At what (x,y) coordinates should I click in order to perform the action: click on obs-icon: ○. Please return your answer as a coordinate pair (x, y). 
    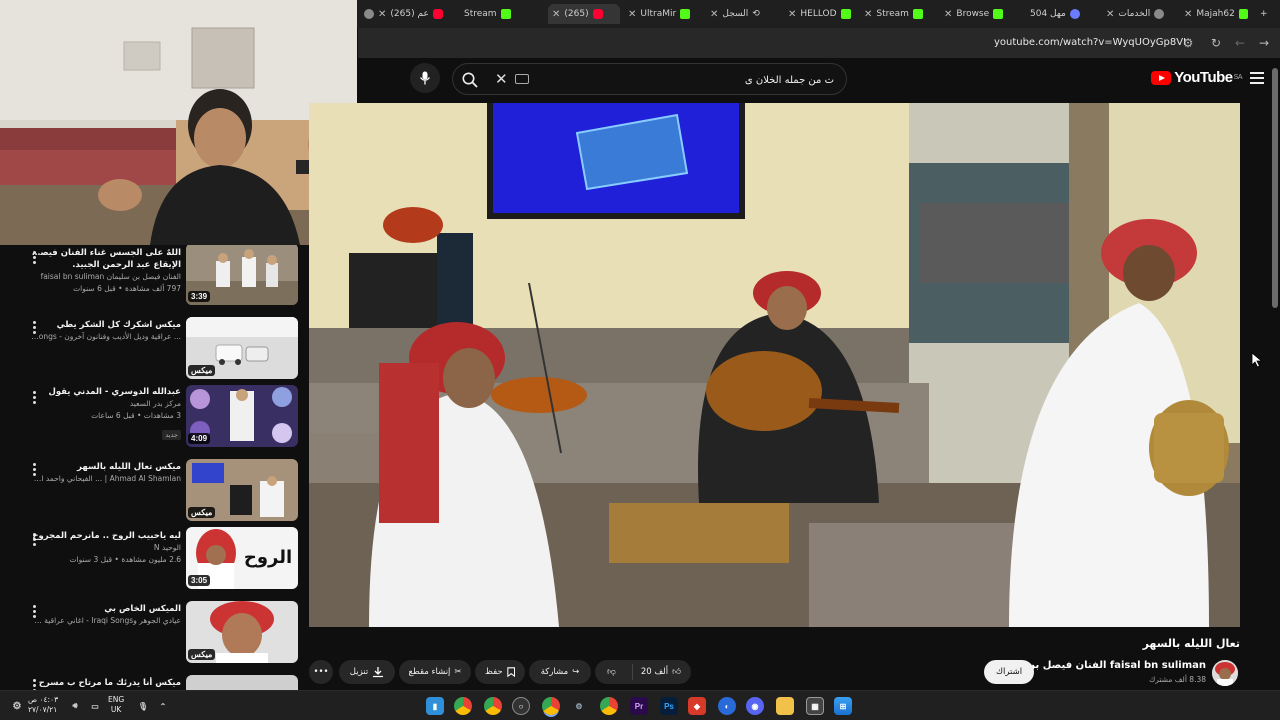
    Looking at the image, I should click on (521, 706).